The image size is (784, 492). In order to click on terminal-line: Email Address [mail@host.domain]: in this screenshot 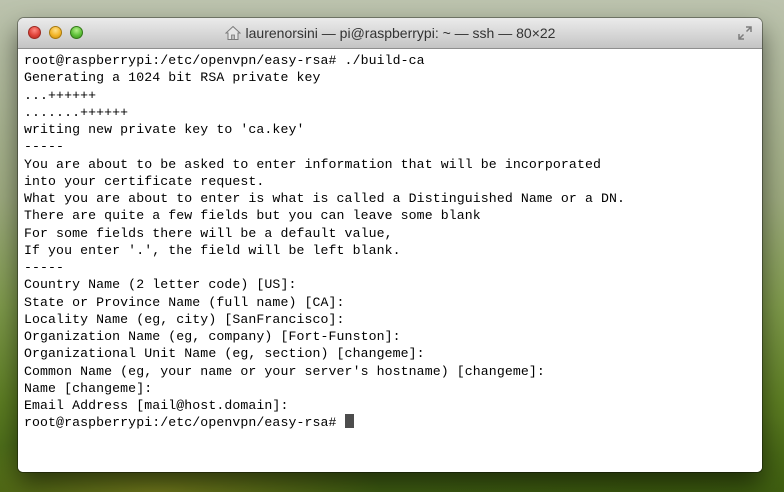, I will do `click(156, 405)`.